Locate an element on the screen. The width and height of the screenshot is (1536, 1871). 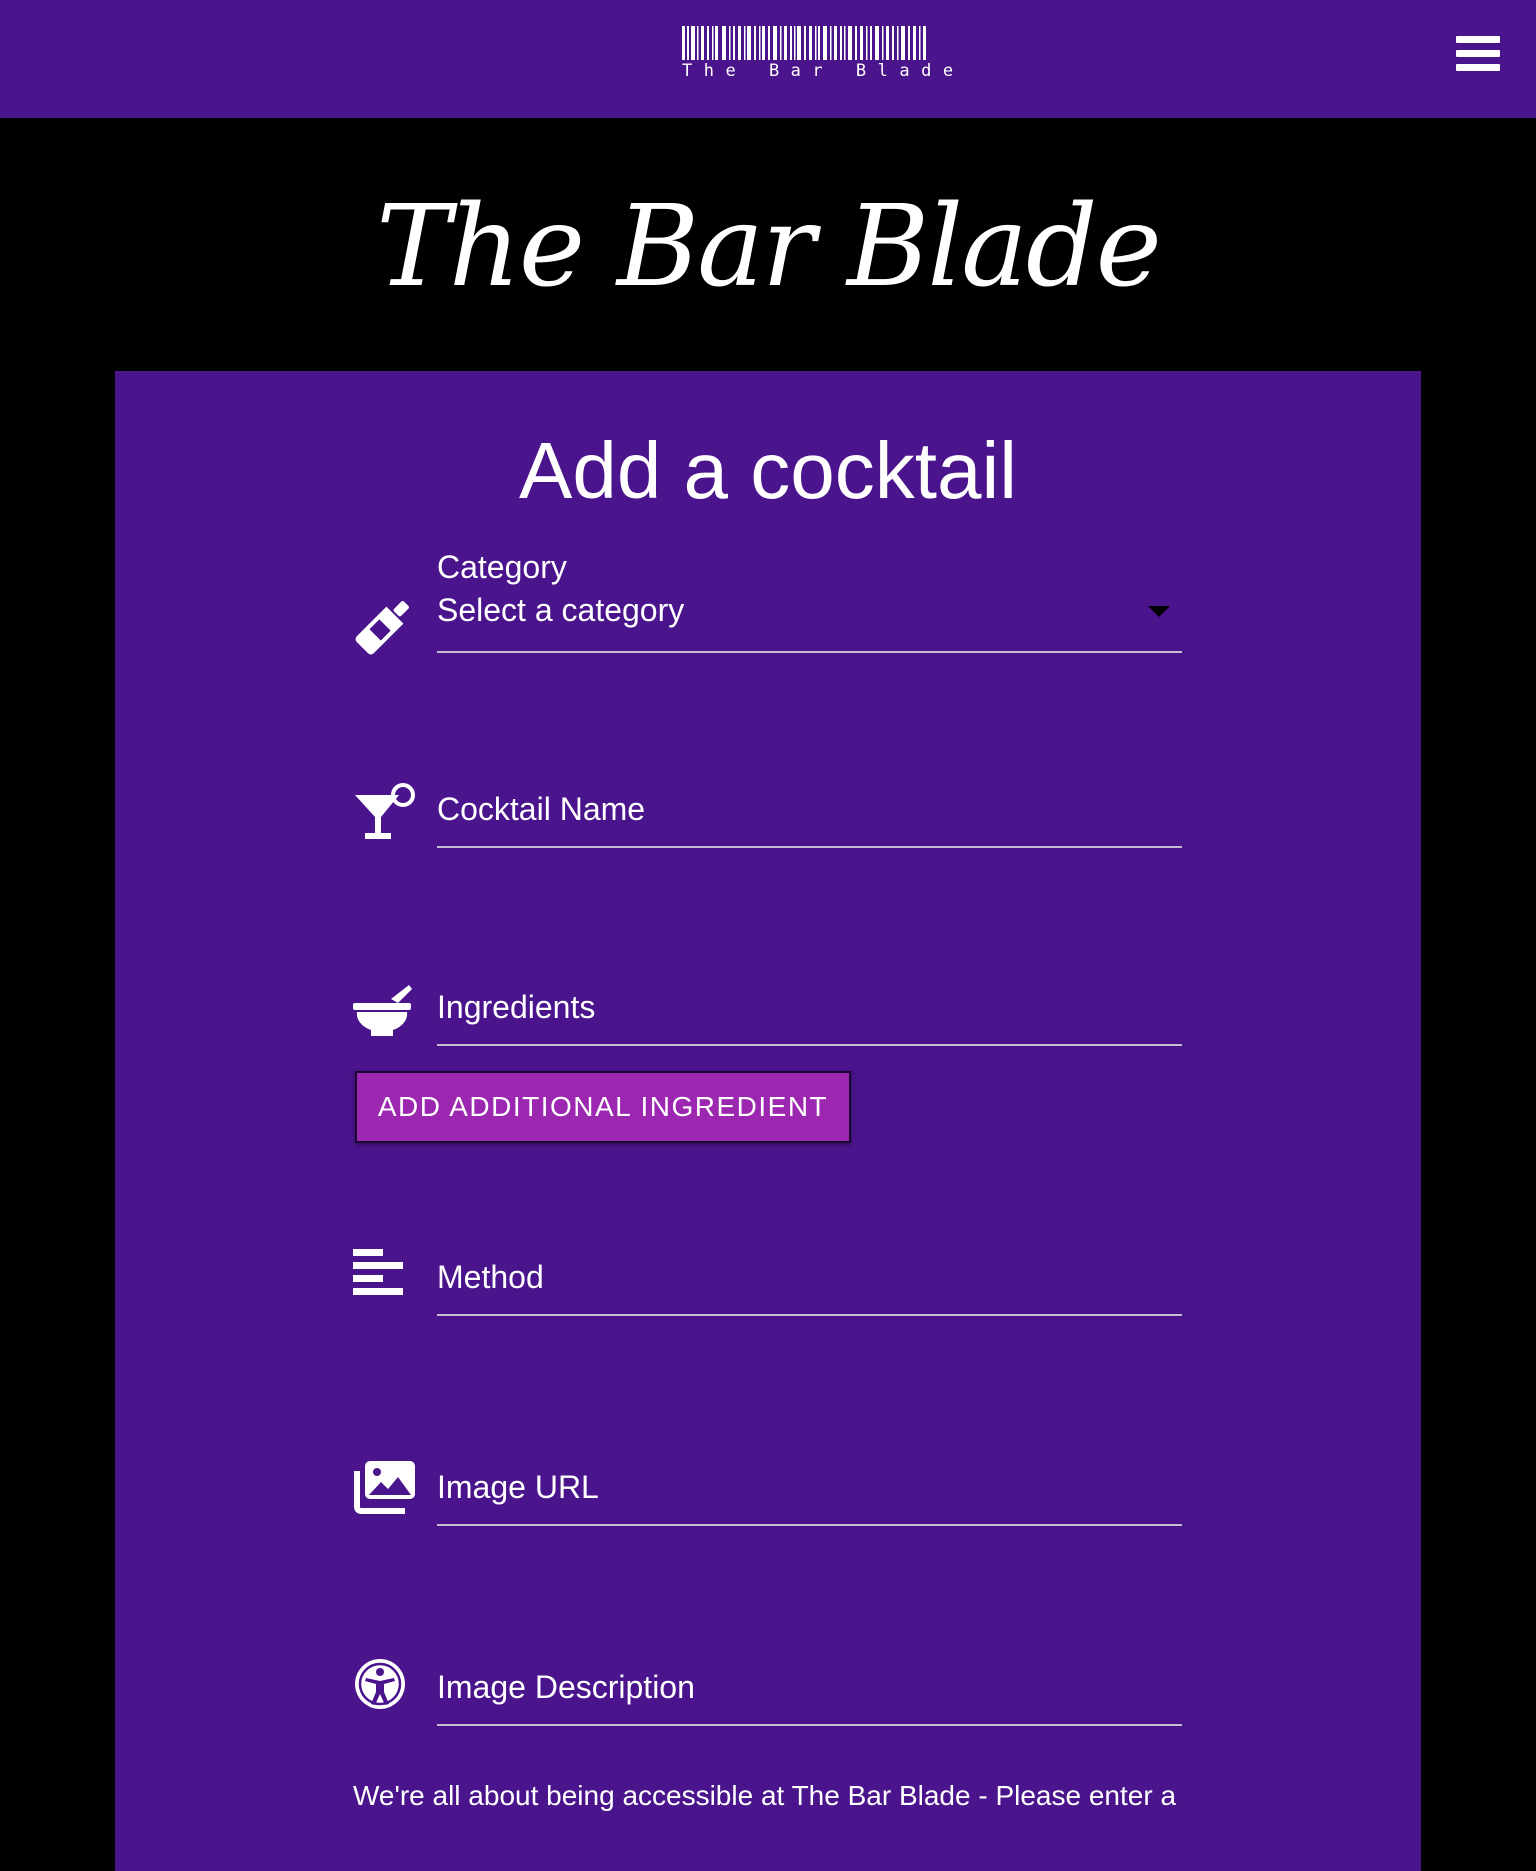
wine-bottle-icon is located at coordinates (385, 625).